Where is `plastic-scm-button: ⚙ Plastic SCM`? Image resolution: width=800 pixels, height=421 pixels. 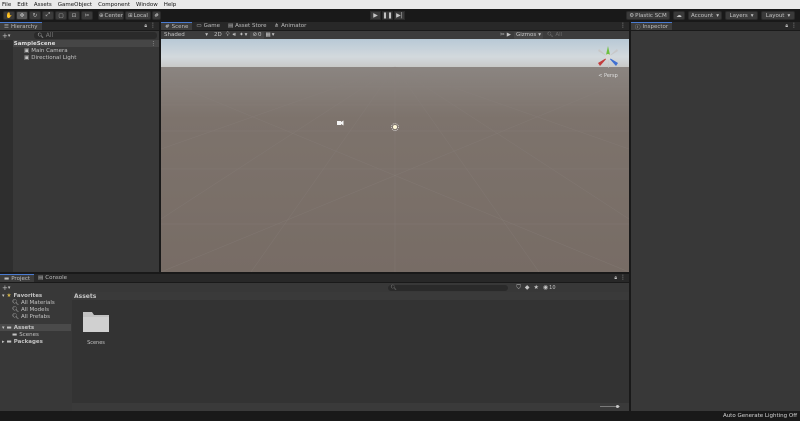
plastic-scm-button: ⚙ Plastic SCM is located at coordinates (648, 15).